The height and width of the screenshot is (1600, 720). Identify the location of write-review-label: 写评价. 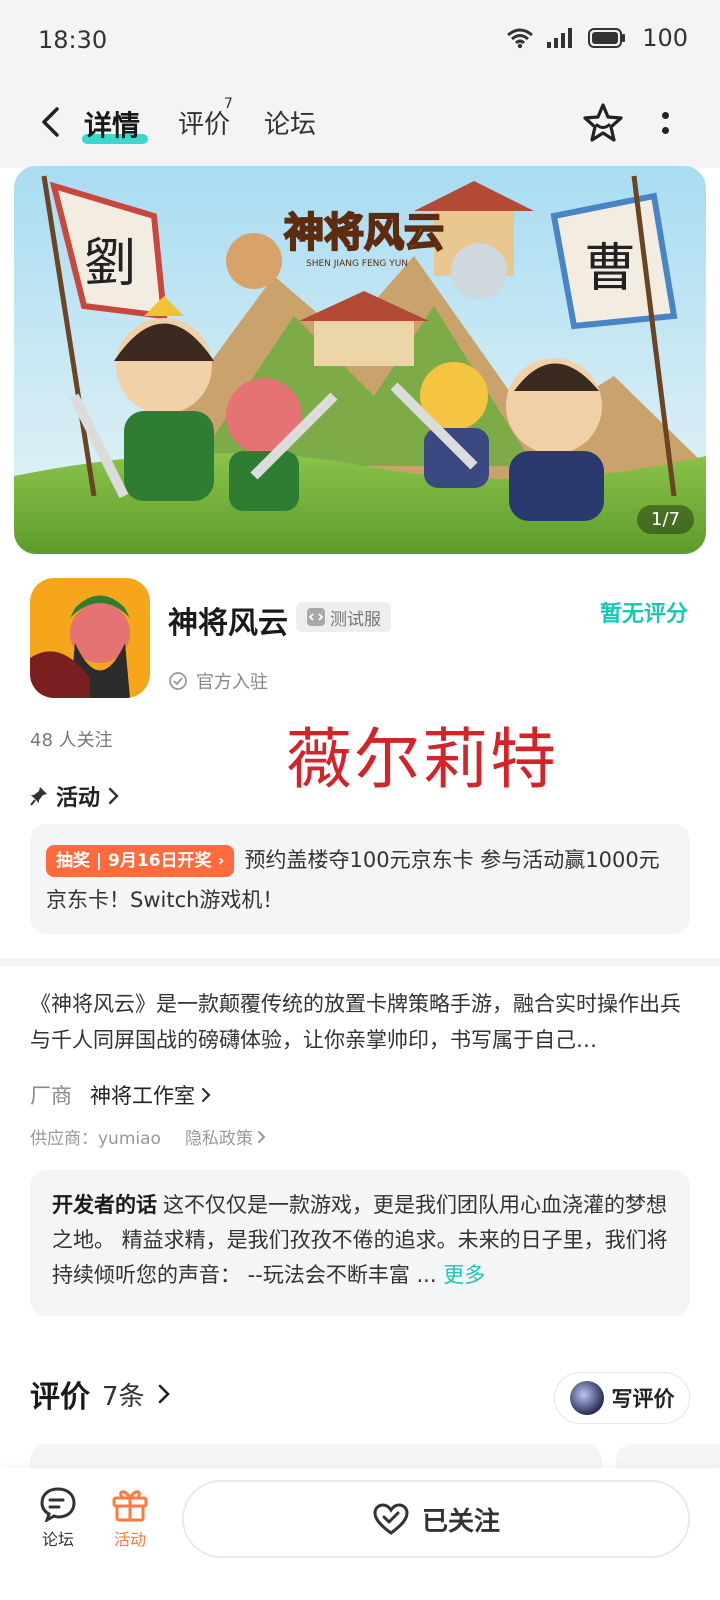
(643, 1399).